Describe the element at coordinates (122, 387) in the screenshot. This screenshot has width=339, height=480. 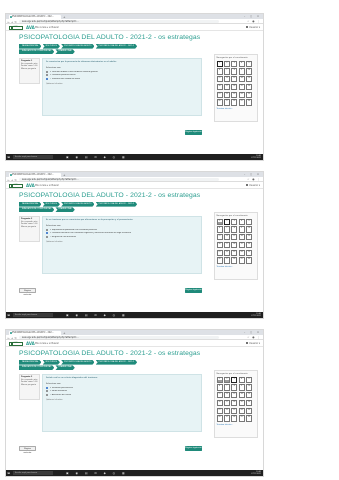
I see `answer-option: a. Síntomas persistentes` at that location.